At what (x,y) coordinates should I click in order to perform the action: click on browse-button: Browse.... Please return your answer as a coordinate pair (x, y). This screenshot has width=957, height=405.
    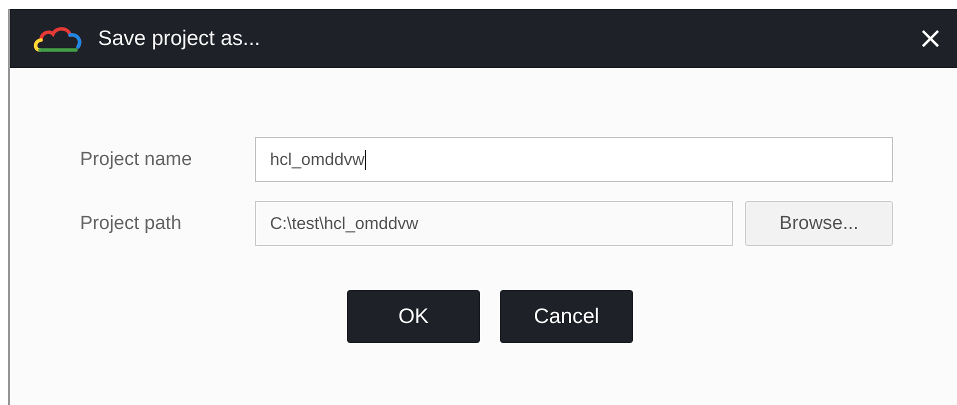
    Looking at the image, I should click on (819, 223).